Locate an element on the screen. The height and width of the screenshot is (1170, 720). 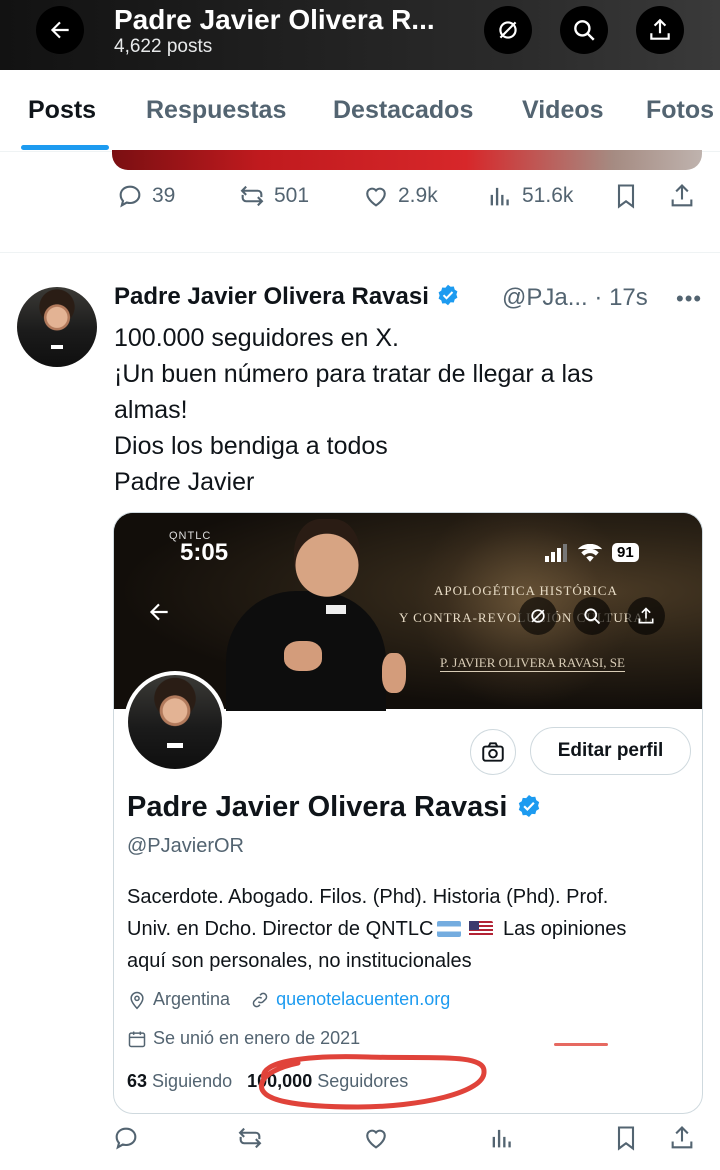
followers-count: 100,000 is located at coordinates (280, 1081).